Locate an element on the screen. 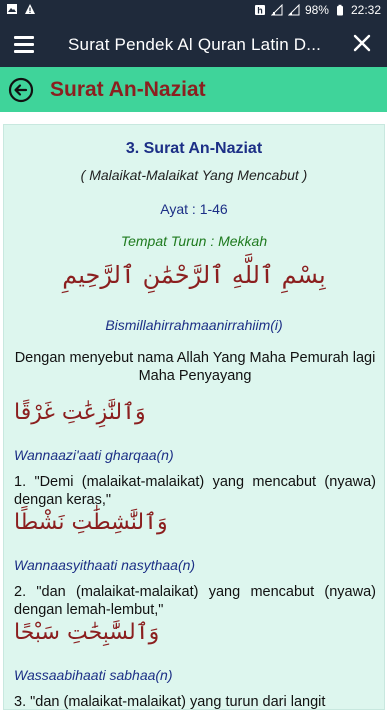 Image resolution: width=387 pixels, height=710 pixels. menu-button is located at coordinates (25, 44).